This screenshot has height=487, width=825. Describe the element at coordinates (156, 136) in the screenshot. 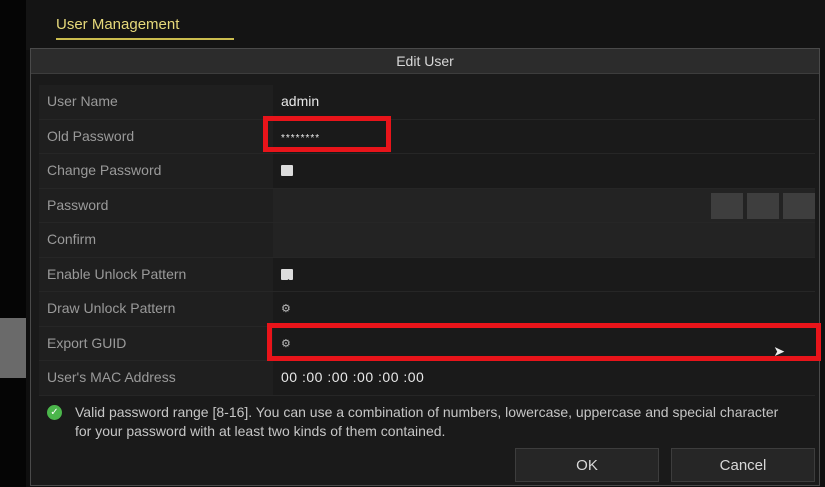

I see `old-password-label: Old Password` at that location.